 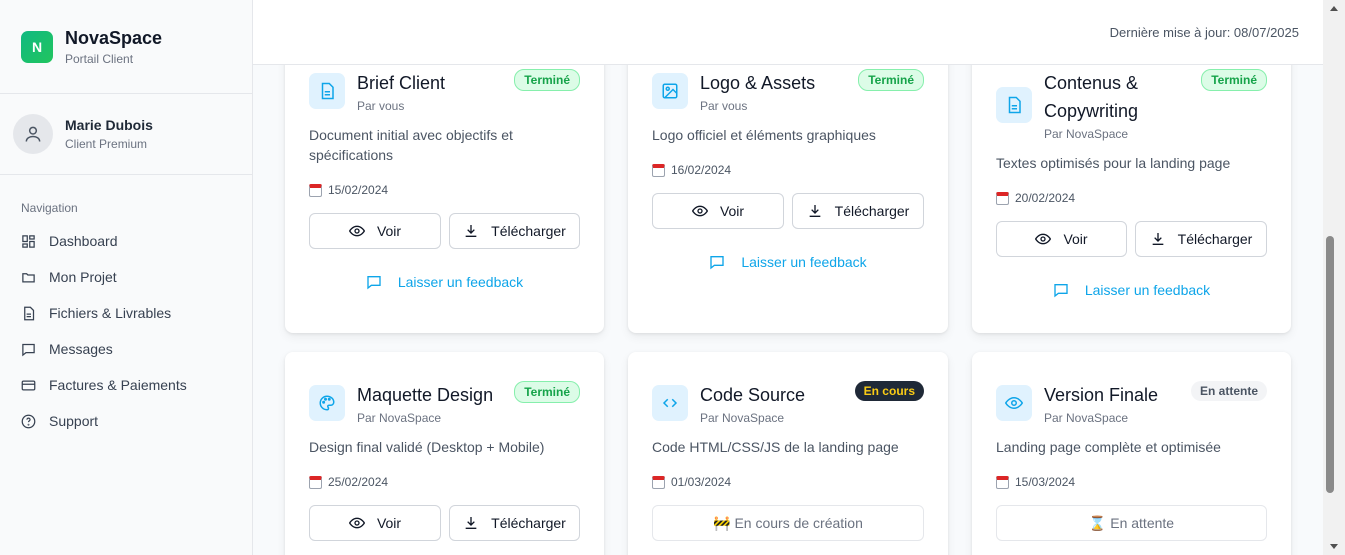 What do you see at coordinates (788, 523) in the screenshot?
I see `in-progress-button: 🚧 En cours de création` at bounding box center [788, 523].